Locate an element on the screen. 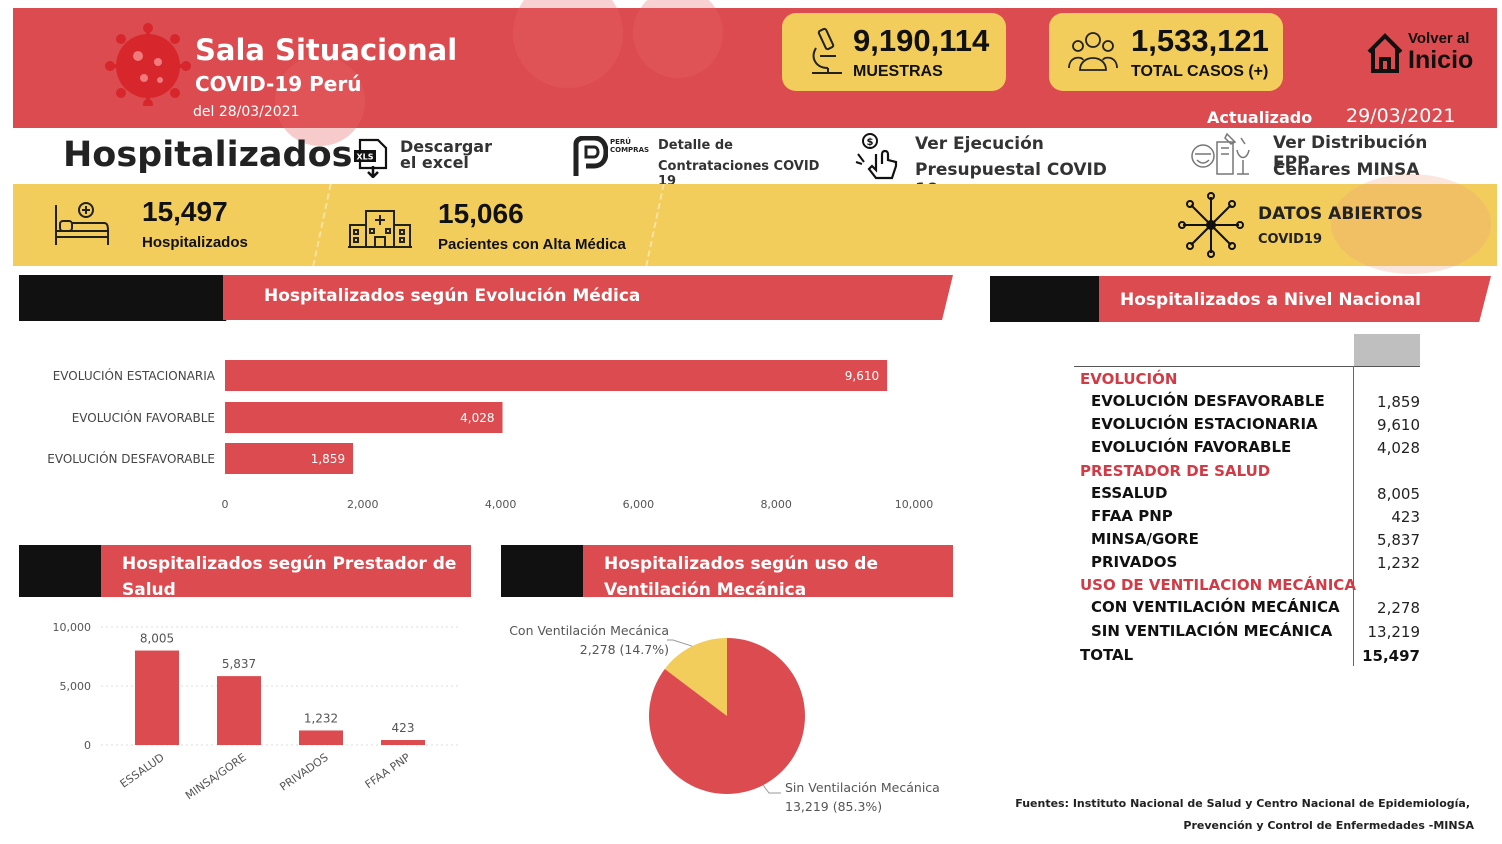  table-row: MINSA/GORE 5,837 is located at coordinates (1253, 539).